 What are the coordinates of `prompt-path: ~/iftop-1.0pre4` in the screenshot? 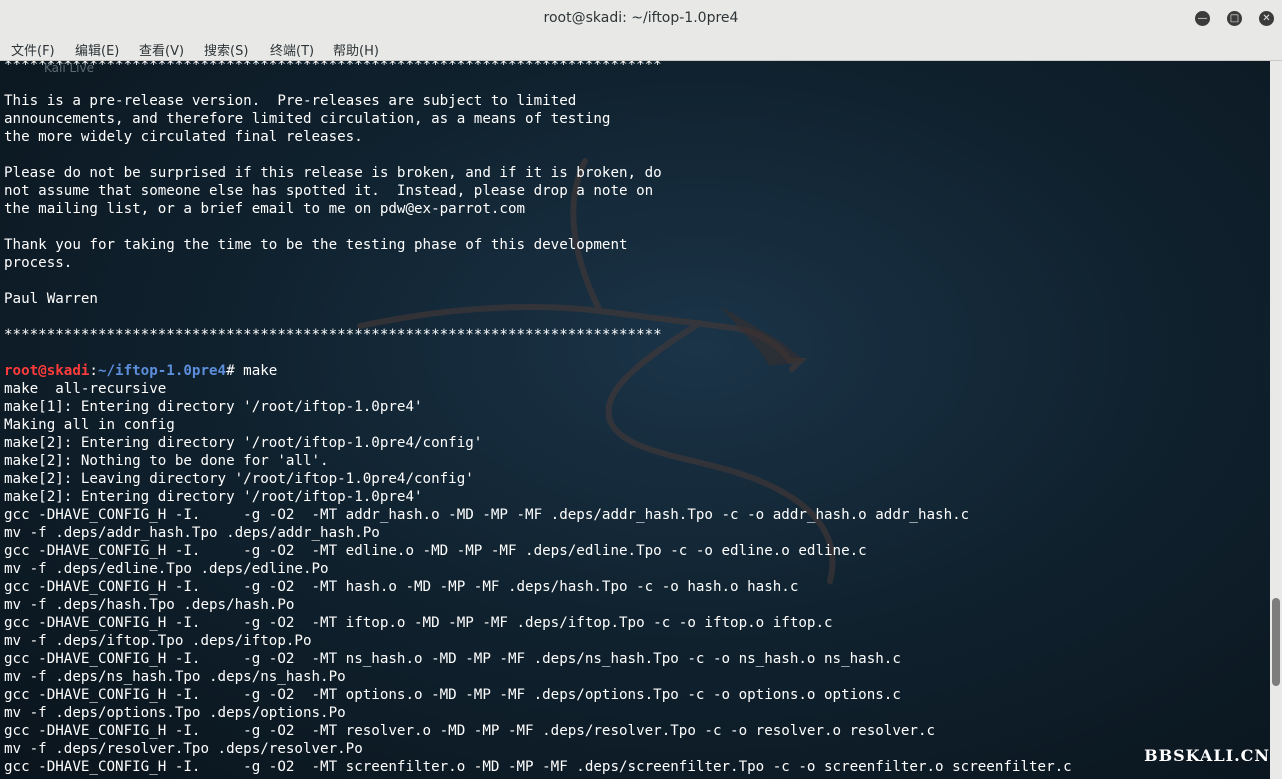 It's located at (162, 371).